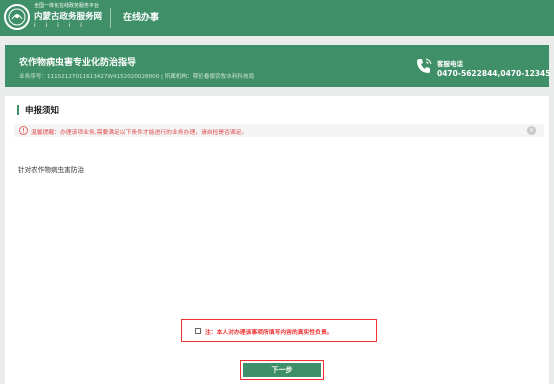 Image resolution: width=554 pixels, height=384 pixels. I want to click on site-logo-icon, so click(17, 17).